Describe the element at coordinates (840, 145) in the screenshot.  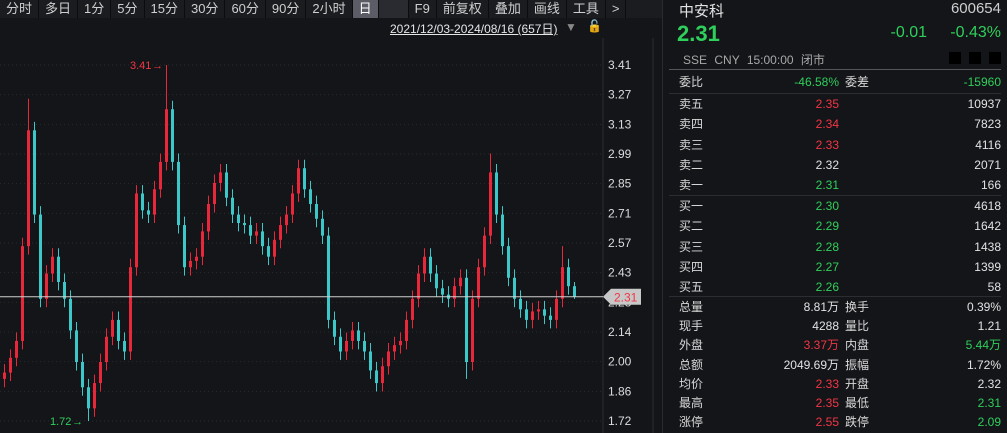
I see `ask-row: 卖三 2.33 4116` at that location.